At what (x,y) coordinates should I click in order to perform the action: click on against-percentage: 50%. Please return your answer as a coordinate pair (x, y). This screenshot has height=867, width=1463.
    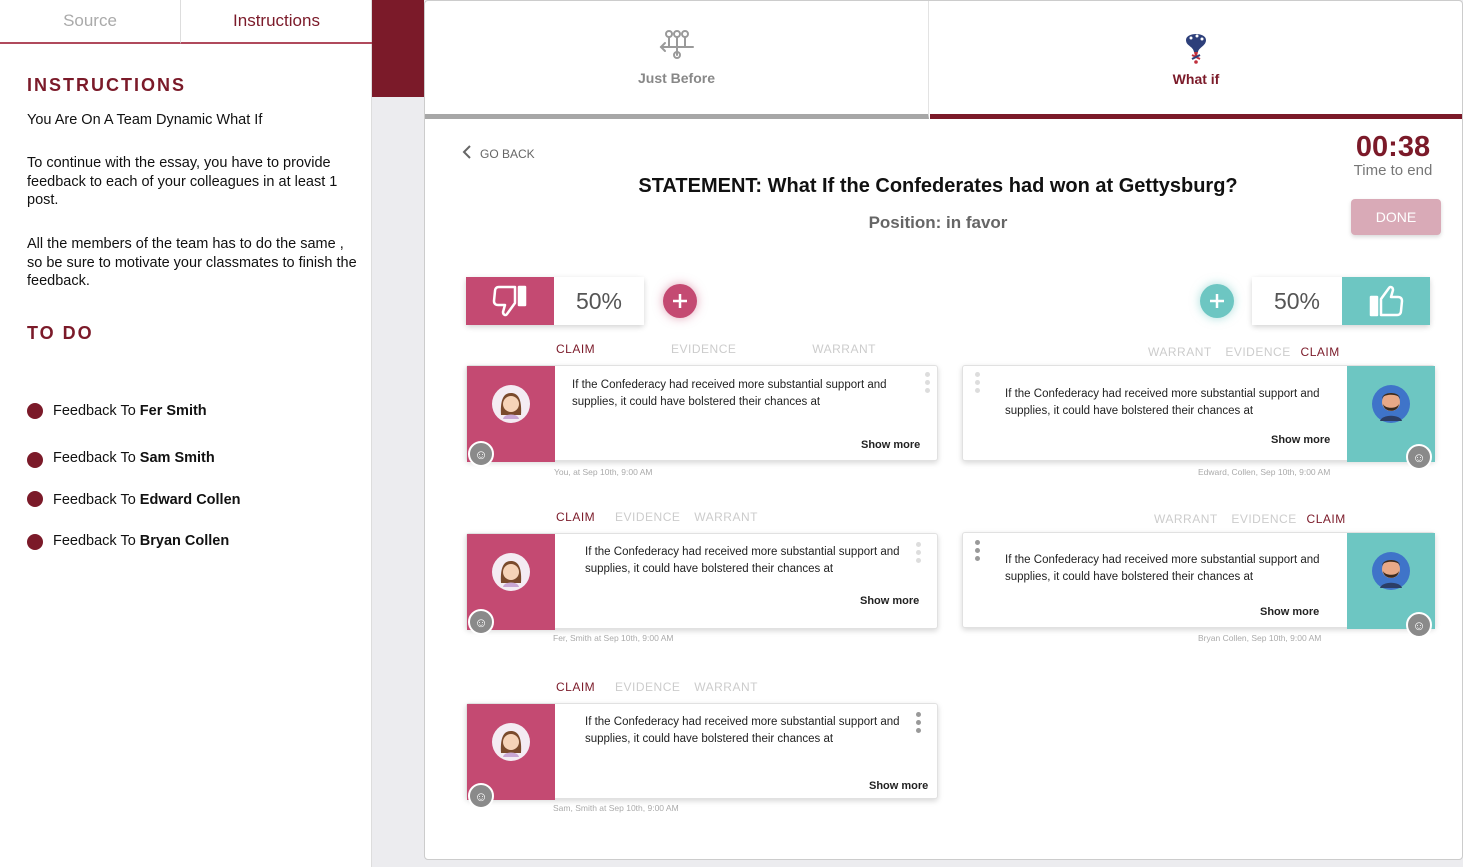
    Looking at the image, I should click on (599, 301).